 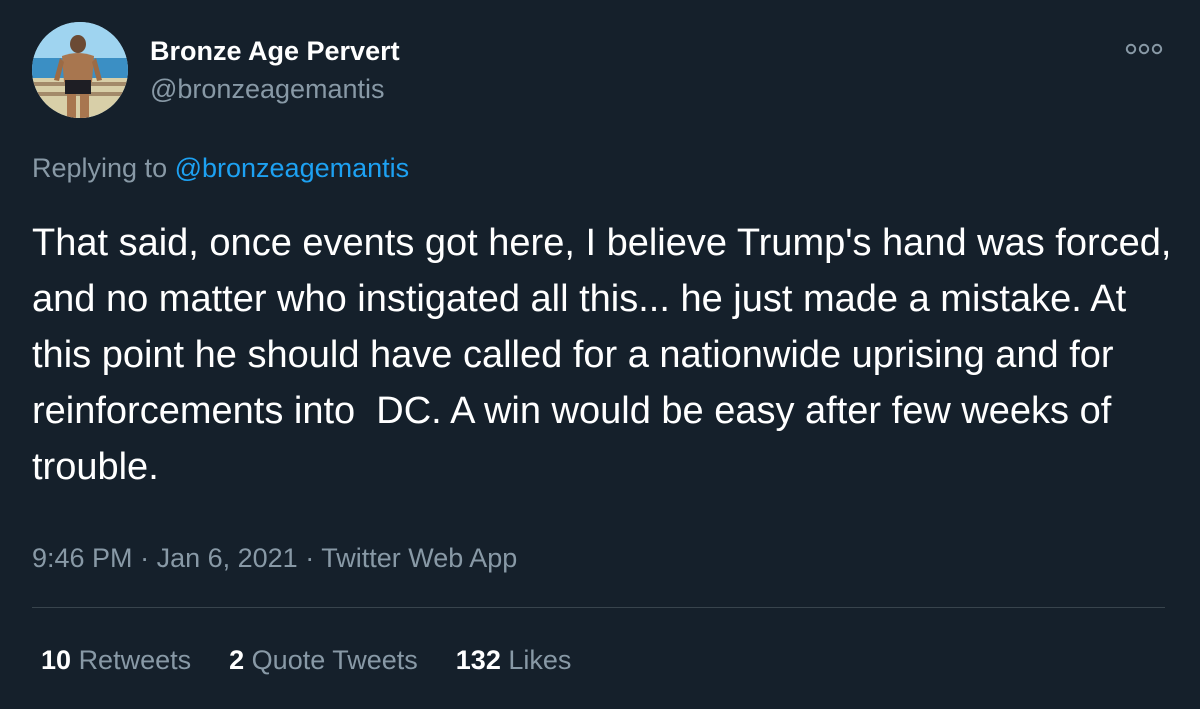 I want to click on tweet-metadata: 9:46 PM · Jan 6, 2021 · Twitter Web App, so click(x=274, y=558).